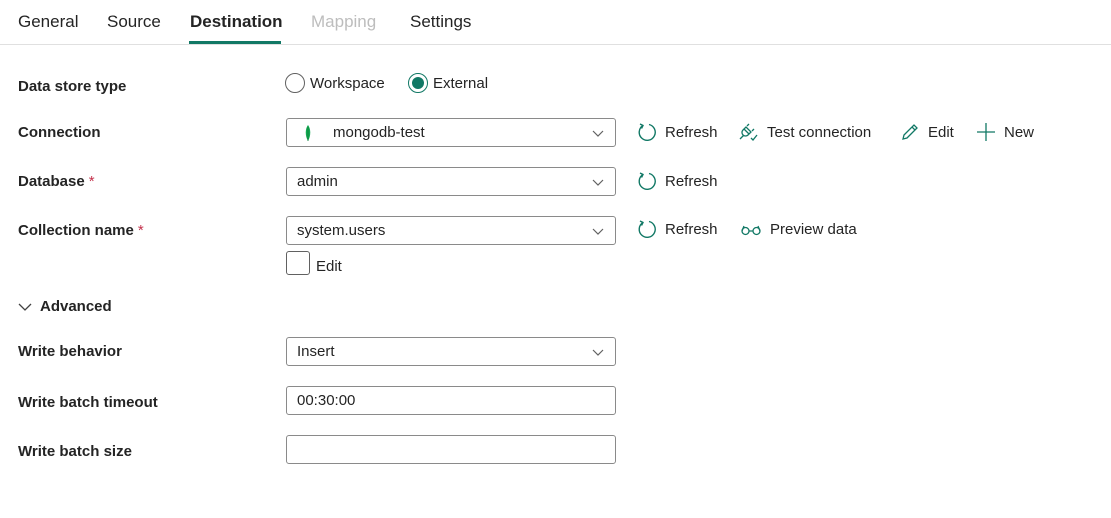 The width and height of the screenshot is (1111, 518). Describe the element at coordinates (751, 230) in the screenshot. I see `glasses-icon` at that location.